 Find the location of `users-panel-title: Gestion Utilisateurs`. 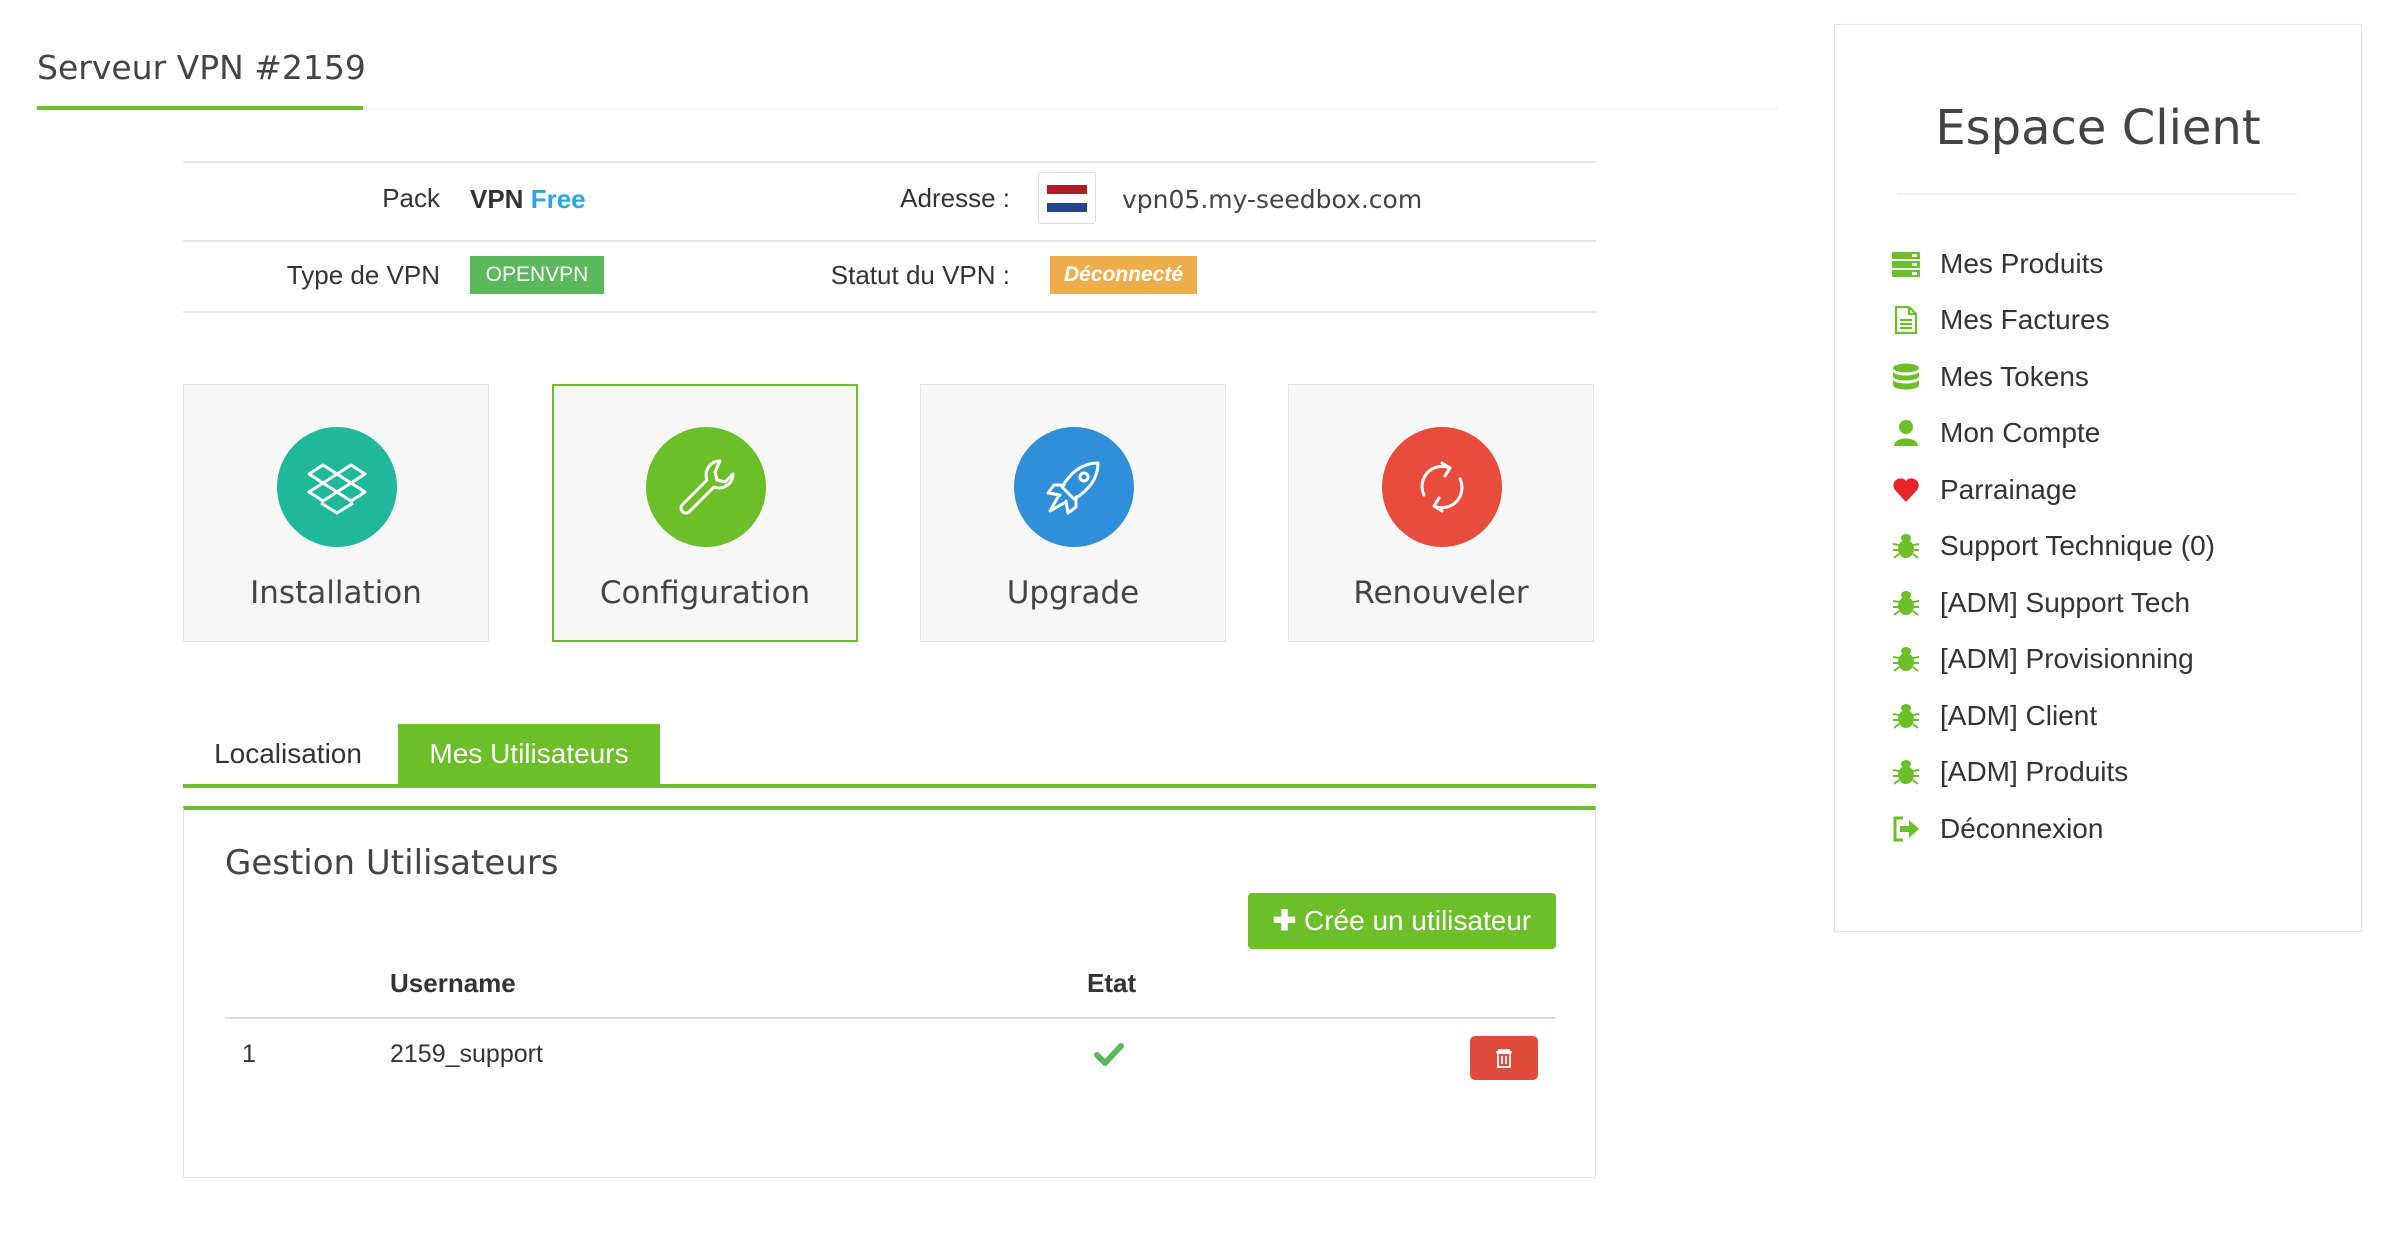

users-panel-title: Gestion Utilisateurs is located at coordinates (392, 863).